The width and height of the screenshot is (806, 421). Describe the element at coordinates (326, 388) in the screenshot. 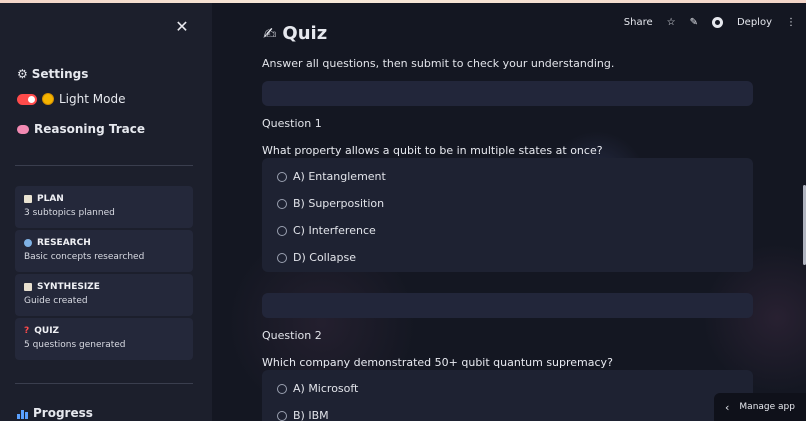

I see `option-label: A) Microsoft` at that location.